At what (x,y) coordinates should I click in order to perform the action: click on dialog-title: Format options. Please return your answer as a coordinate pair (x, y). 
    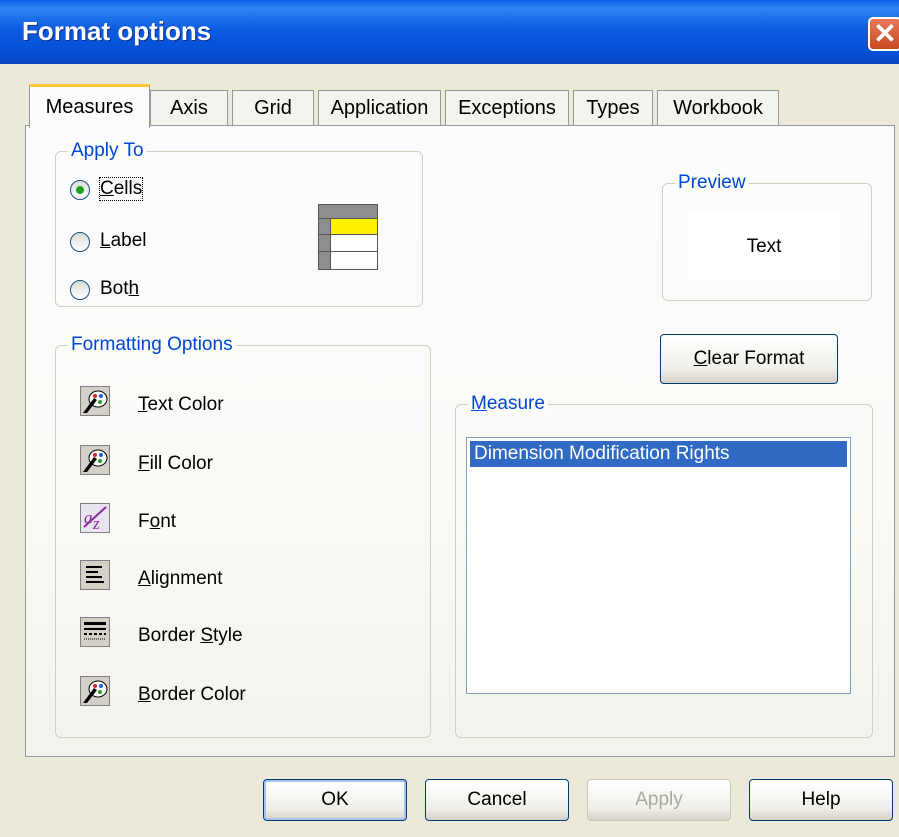
    Looking at the image, I should click on (117, 31).